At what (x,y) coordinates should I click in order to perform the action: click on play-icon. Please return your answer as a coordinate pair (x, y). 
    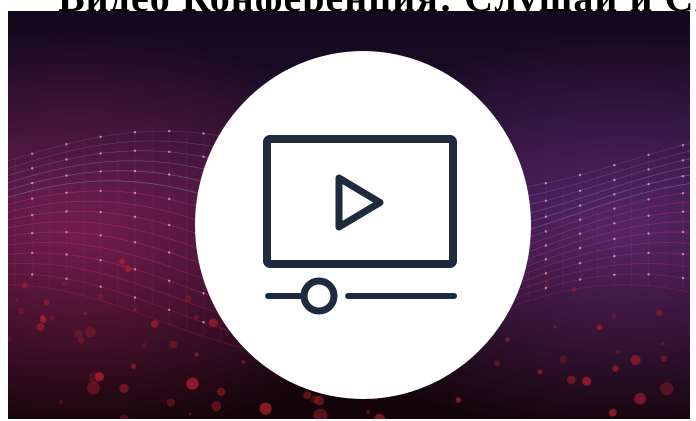
    Looking at the image, I should click on (359, 202).